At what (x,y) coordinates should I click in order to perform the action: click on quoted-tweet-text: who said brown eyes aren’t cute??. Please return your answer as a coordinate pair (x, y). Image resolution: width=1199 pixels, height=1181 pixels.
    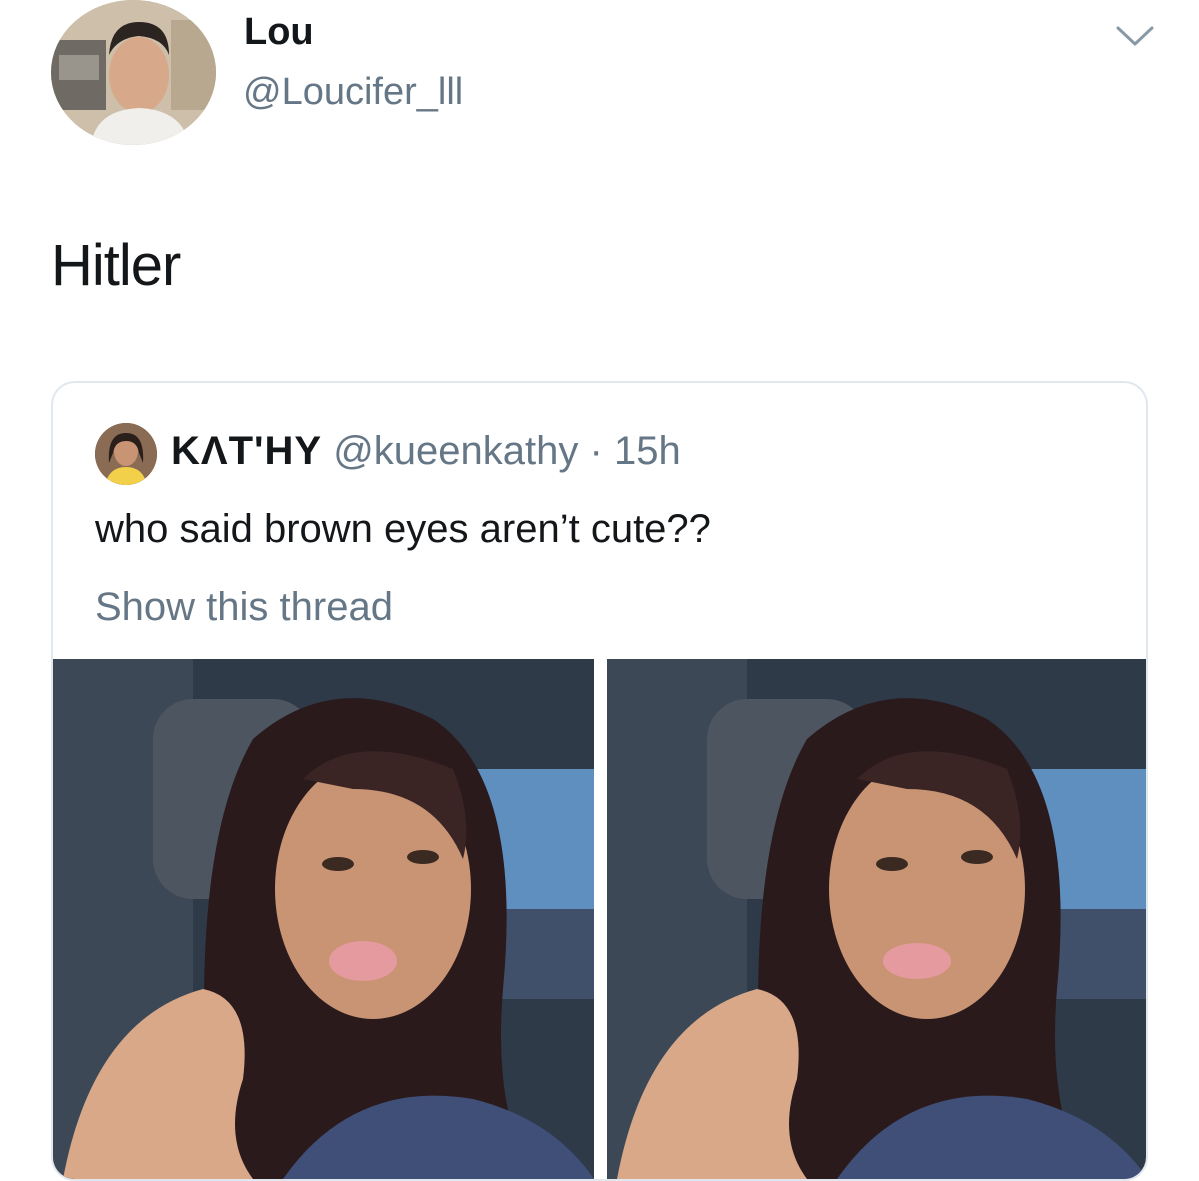
    Looking at the image, I should click on (403, 529).